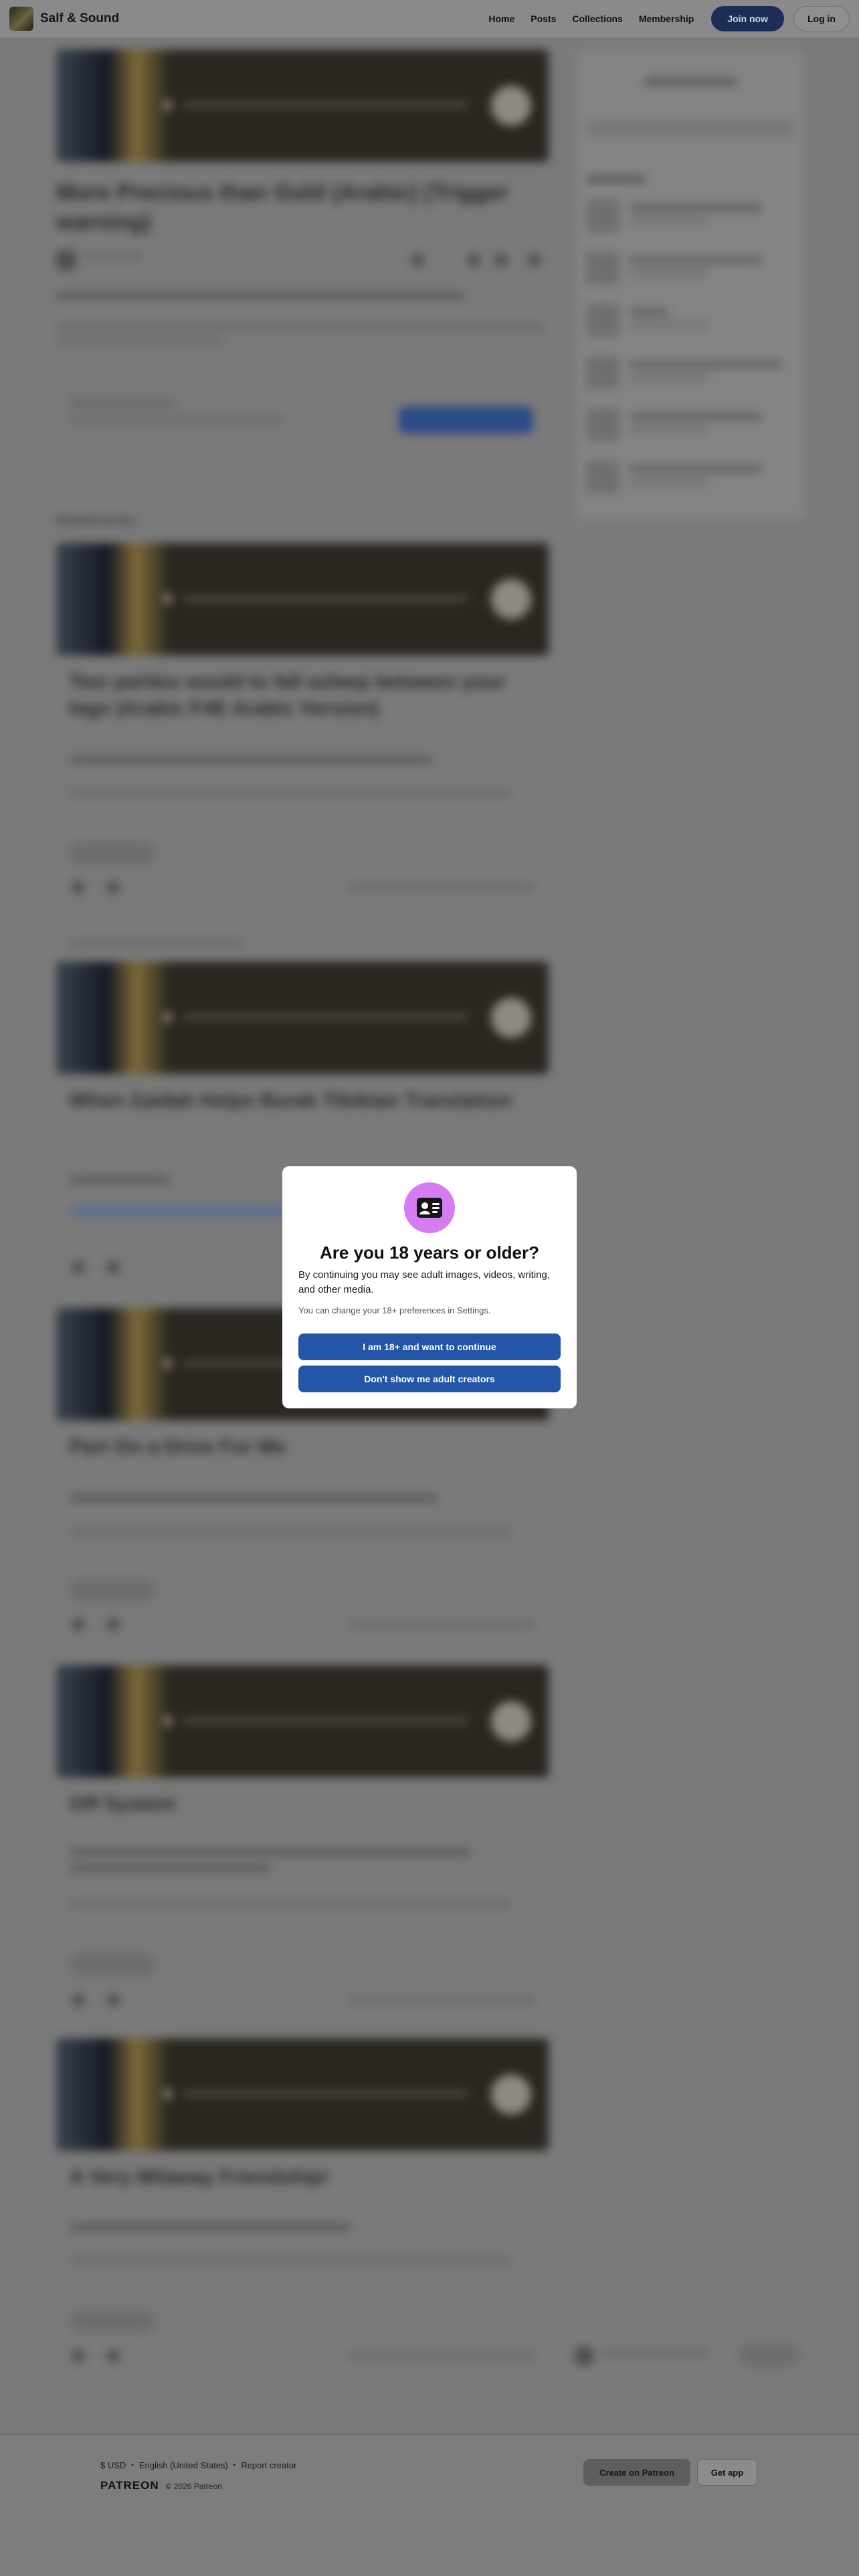  What do you see at coordinates (161, 2485) in the screenshot?
I see `footer-brand: PATREON © 2026 Patreon` at bounding box center [161, 2485].